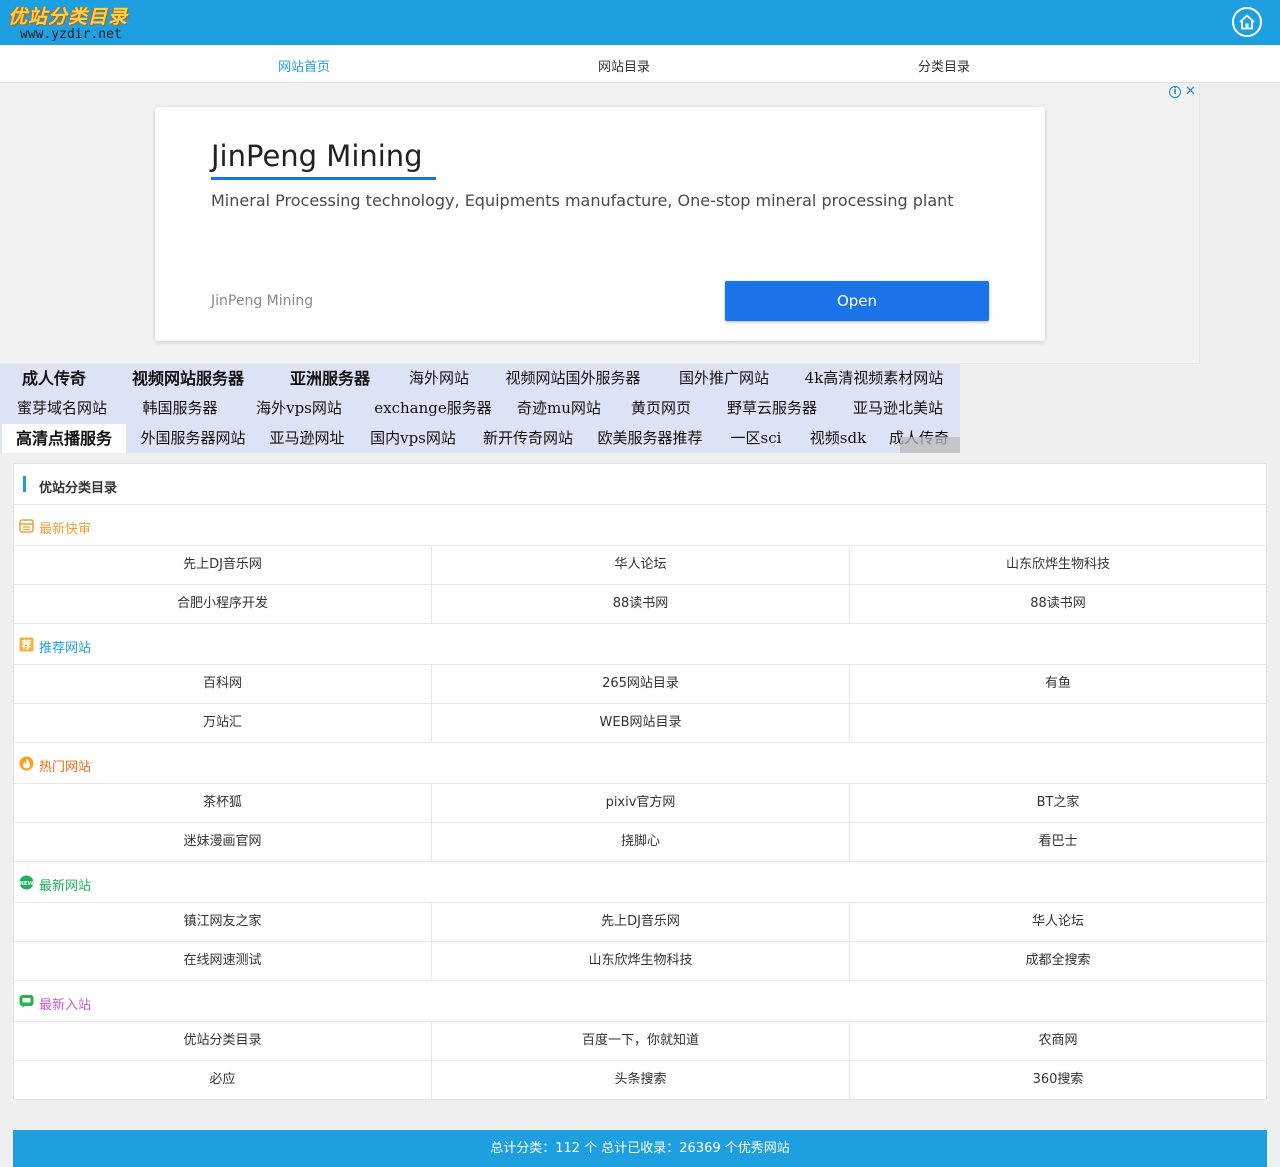 Image resolution: width=1280 pixels, height=1167 pixels. What do you see at coordinates (323, 178) in the screenshot?
I see `ad-title-underline` at bounding box center [323, 178].